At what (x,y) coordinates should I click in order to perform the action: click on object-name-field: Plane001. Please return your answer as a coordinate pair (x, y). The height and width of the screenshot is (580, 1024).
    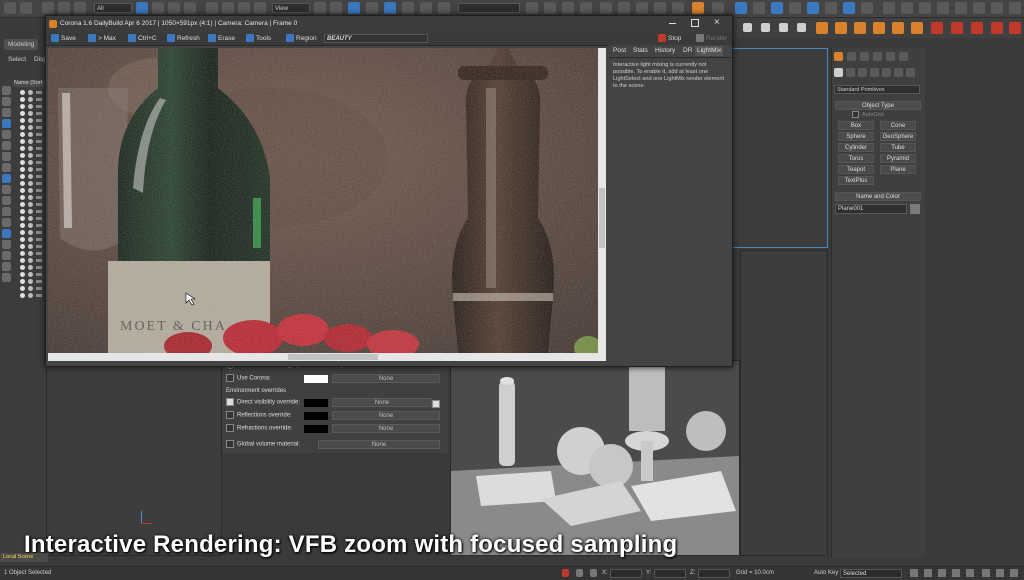
    Looking at the image, I should click on (871, 209).